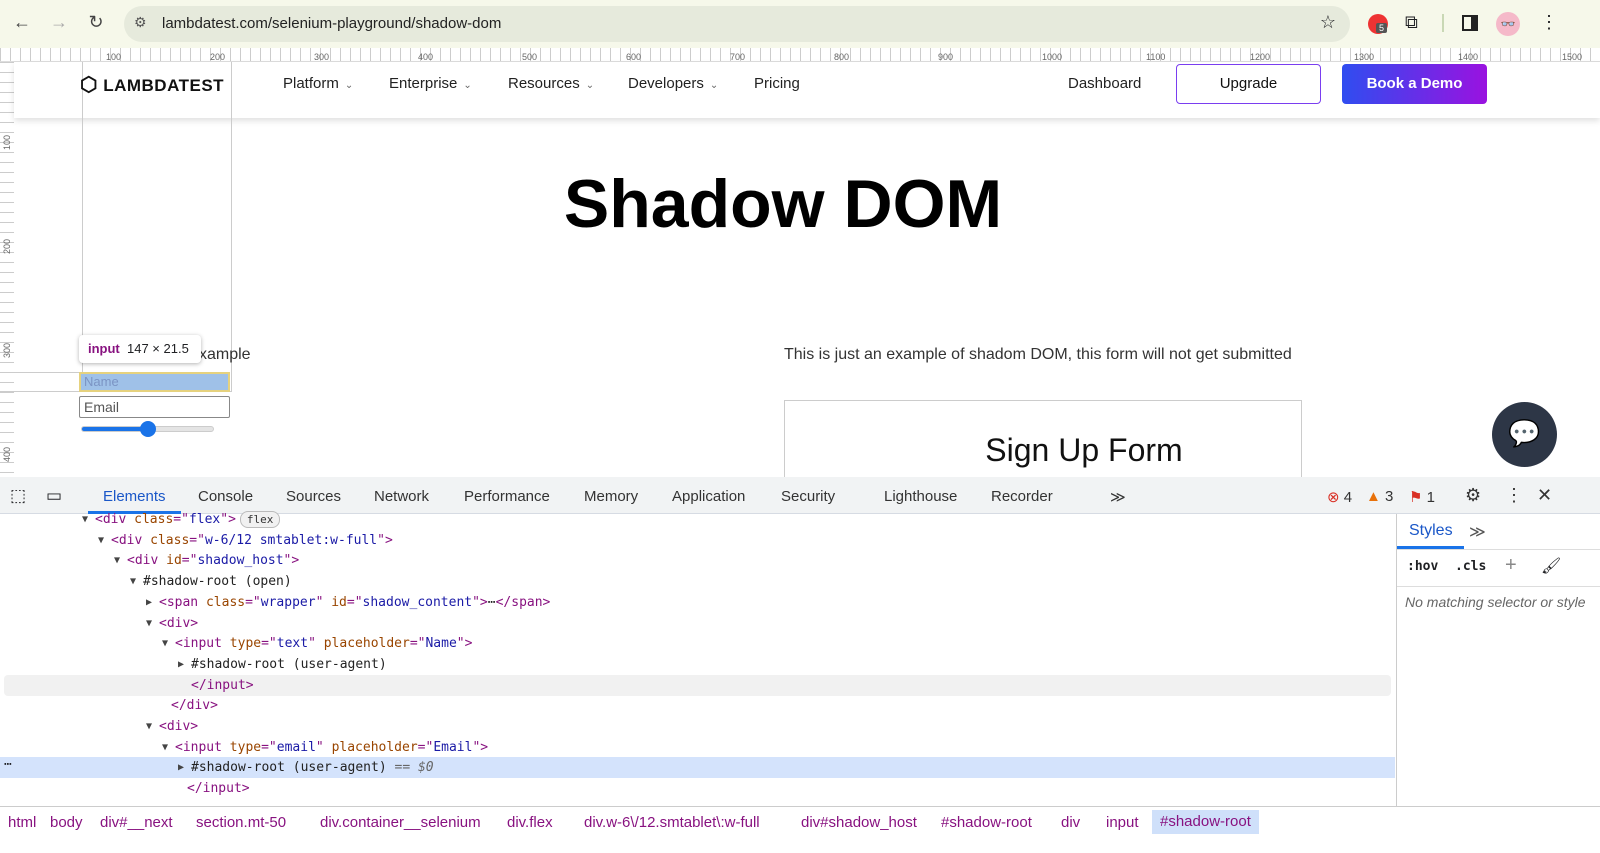 The image size is (1600, 853). What do you see at coordinates (697, 581) in the screenshot?
I see `dom-node-row: ▼ #shadow-root (open)` at bounding box center [697, 581].